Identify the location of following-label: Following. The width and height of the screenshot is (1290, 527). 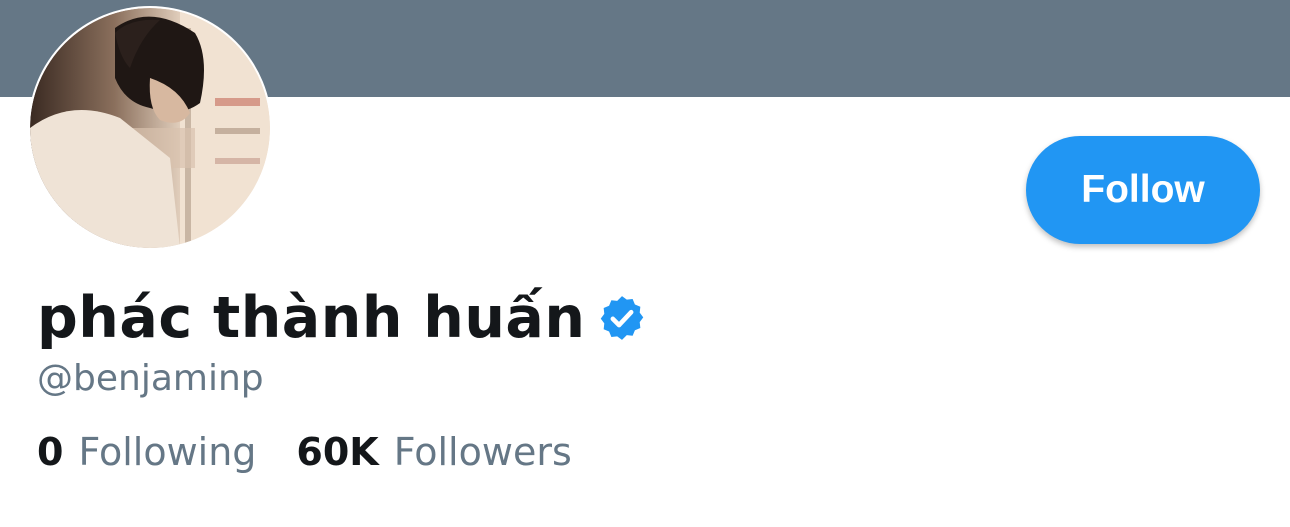
(167, 452).